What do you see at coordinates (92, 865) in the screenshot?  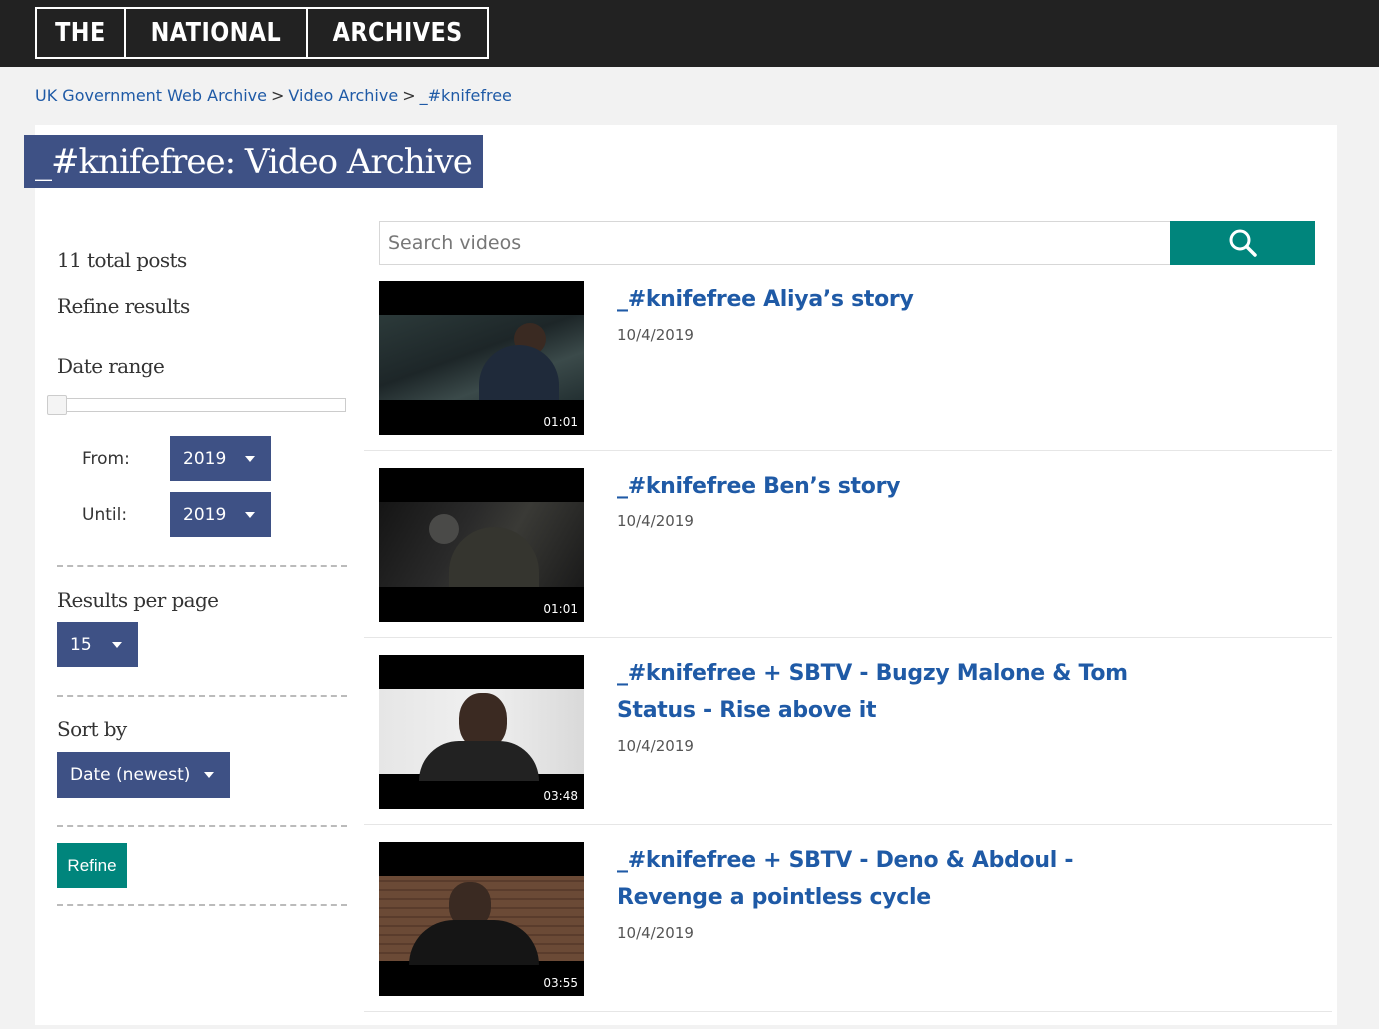 I see `refine-button: Refine` at bounding box center [92, 865].